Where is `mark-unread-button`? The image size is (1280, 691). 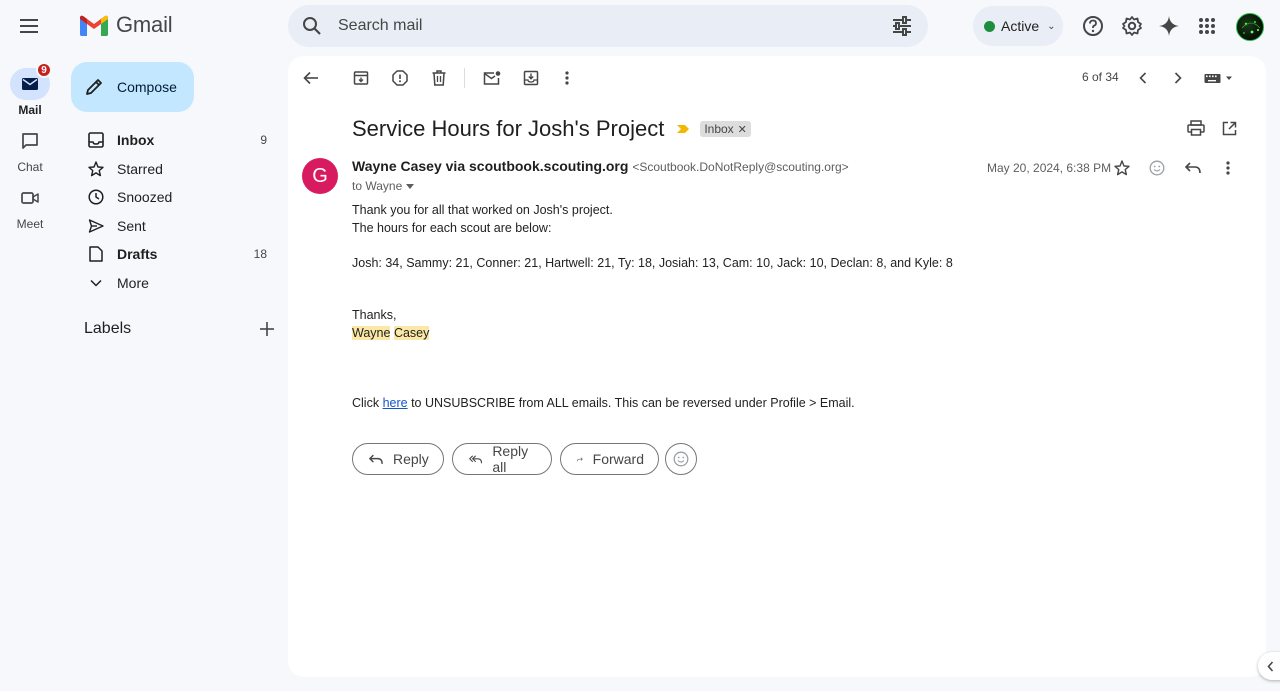 mark-unread-button is located at coordinates (492, 78).